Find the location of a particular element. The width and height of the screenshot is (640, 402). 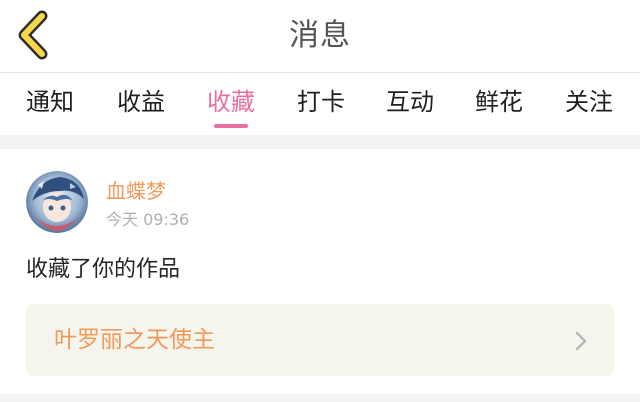

tab-checkin: 打卡 is located at coordinates (321, 102).